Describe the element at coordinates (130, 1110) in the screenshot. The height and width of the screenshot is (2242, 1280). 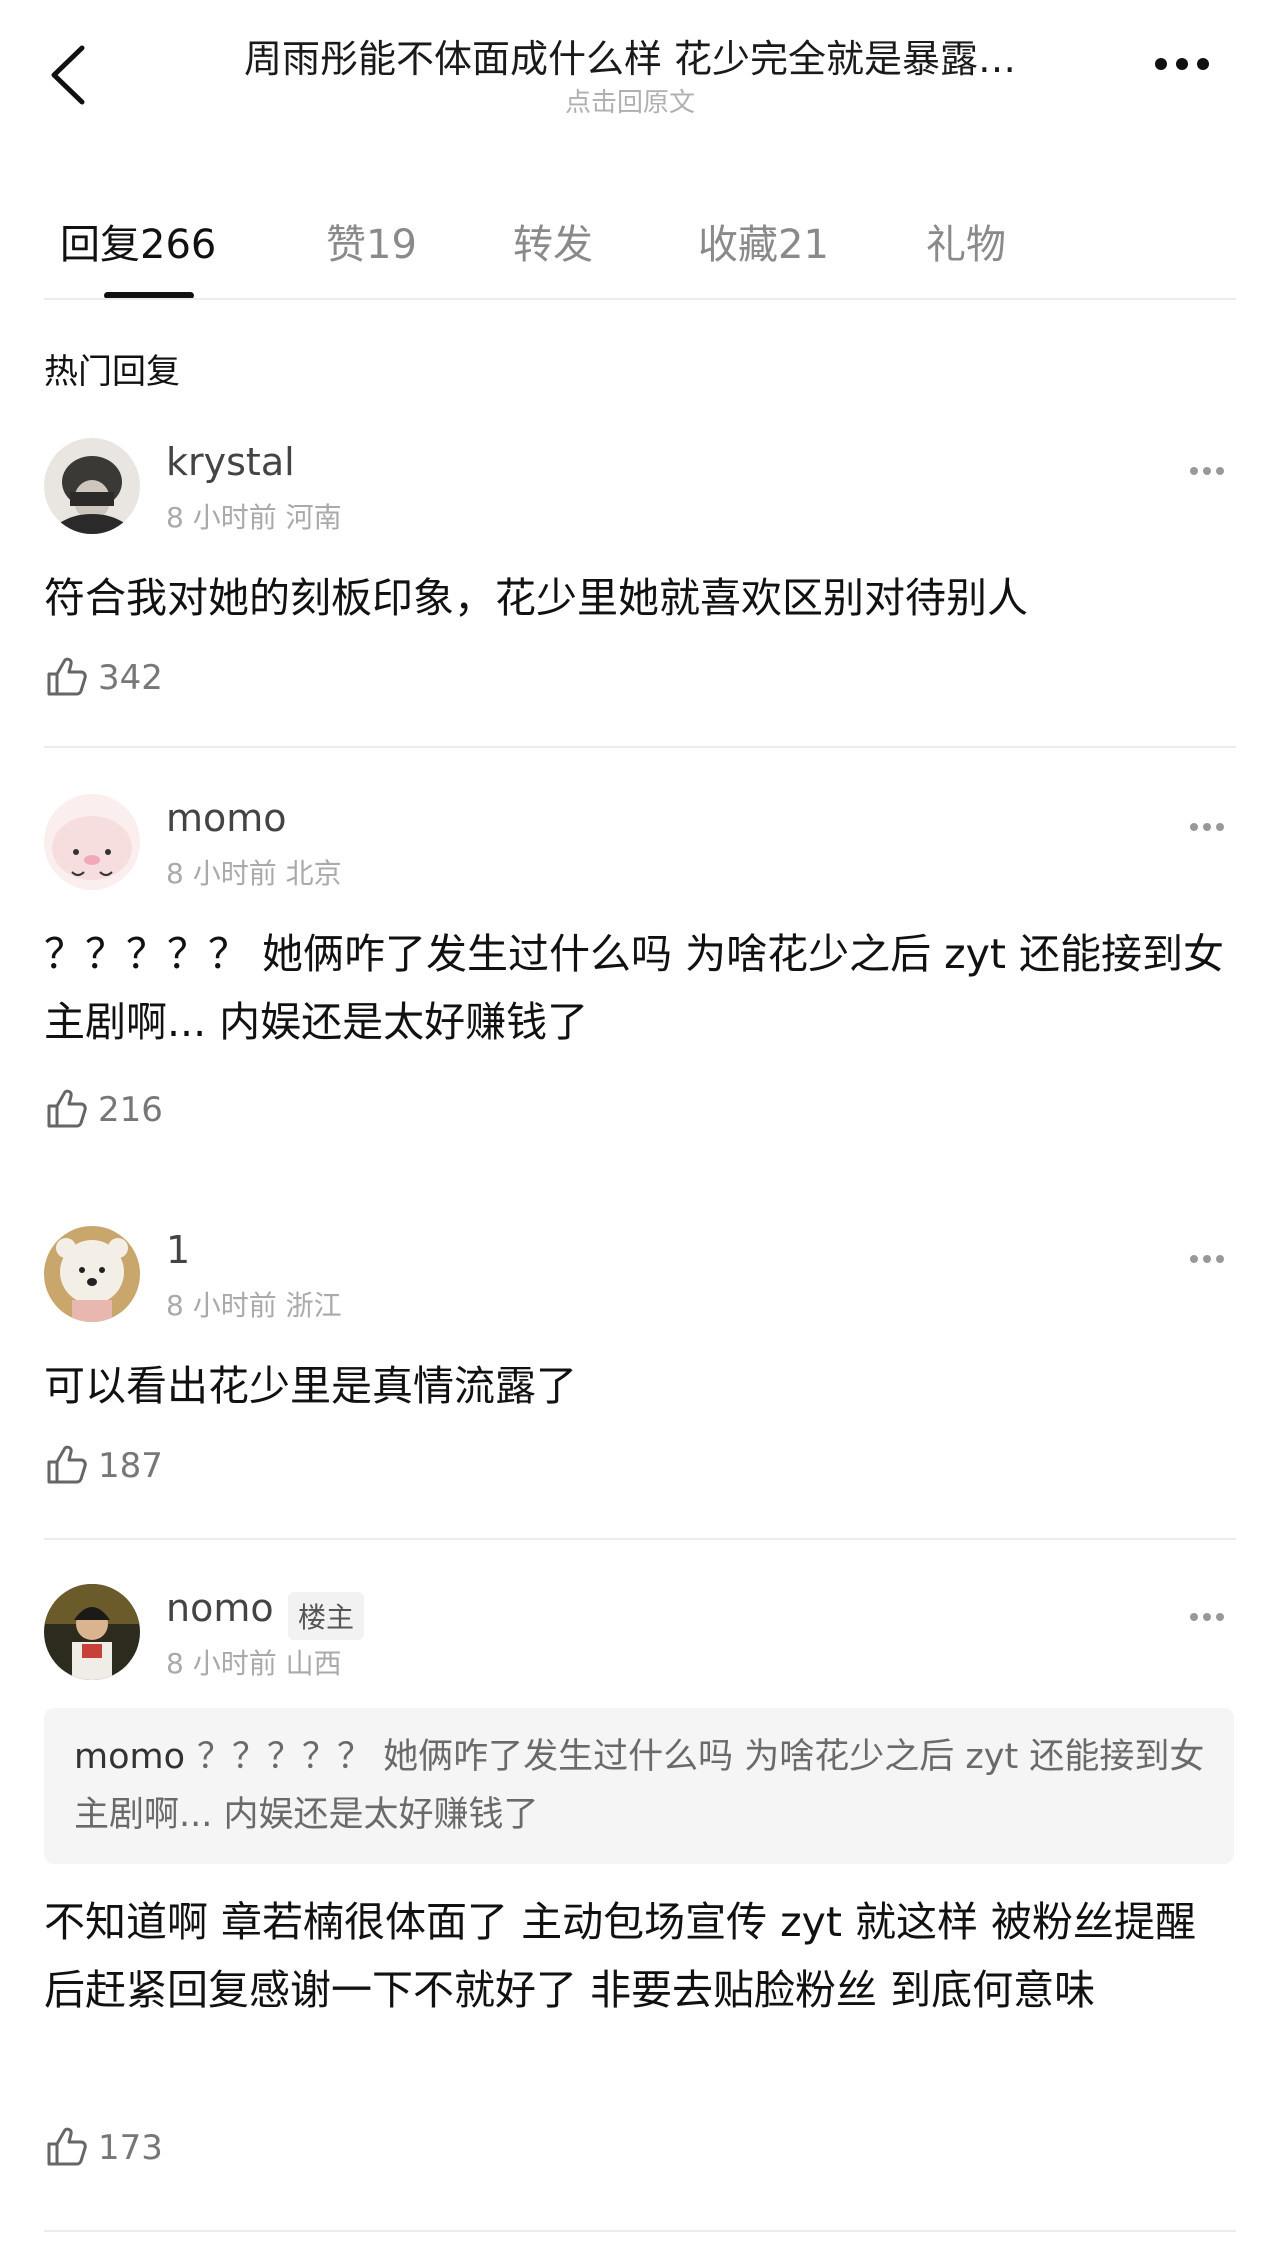
I see `like-count: 216` at that location.